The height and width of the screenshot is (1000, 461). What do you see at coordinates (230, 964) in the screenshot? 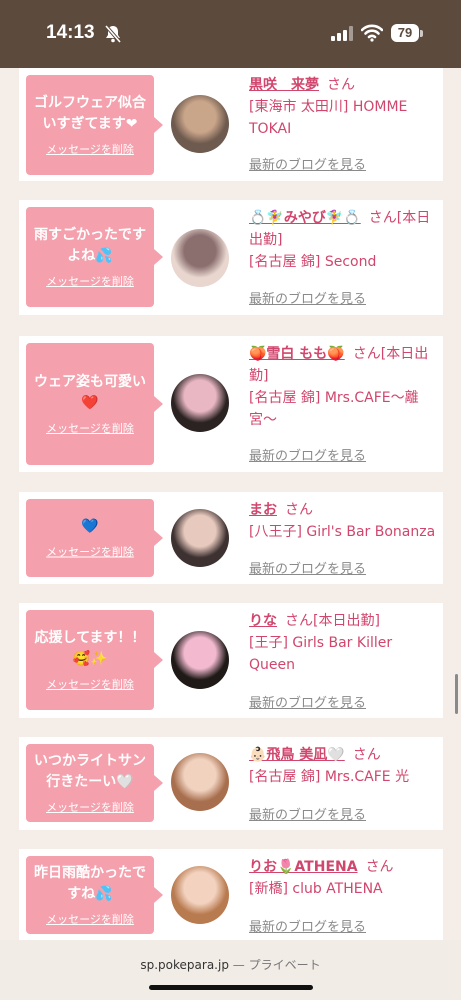
I see `url-display: sp.pokepara.jp — プライベート` at bounding box center [230, 964].